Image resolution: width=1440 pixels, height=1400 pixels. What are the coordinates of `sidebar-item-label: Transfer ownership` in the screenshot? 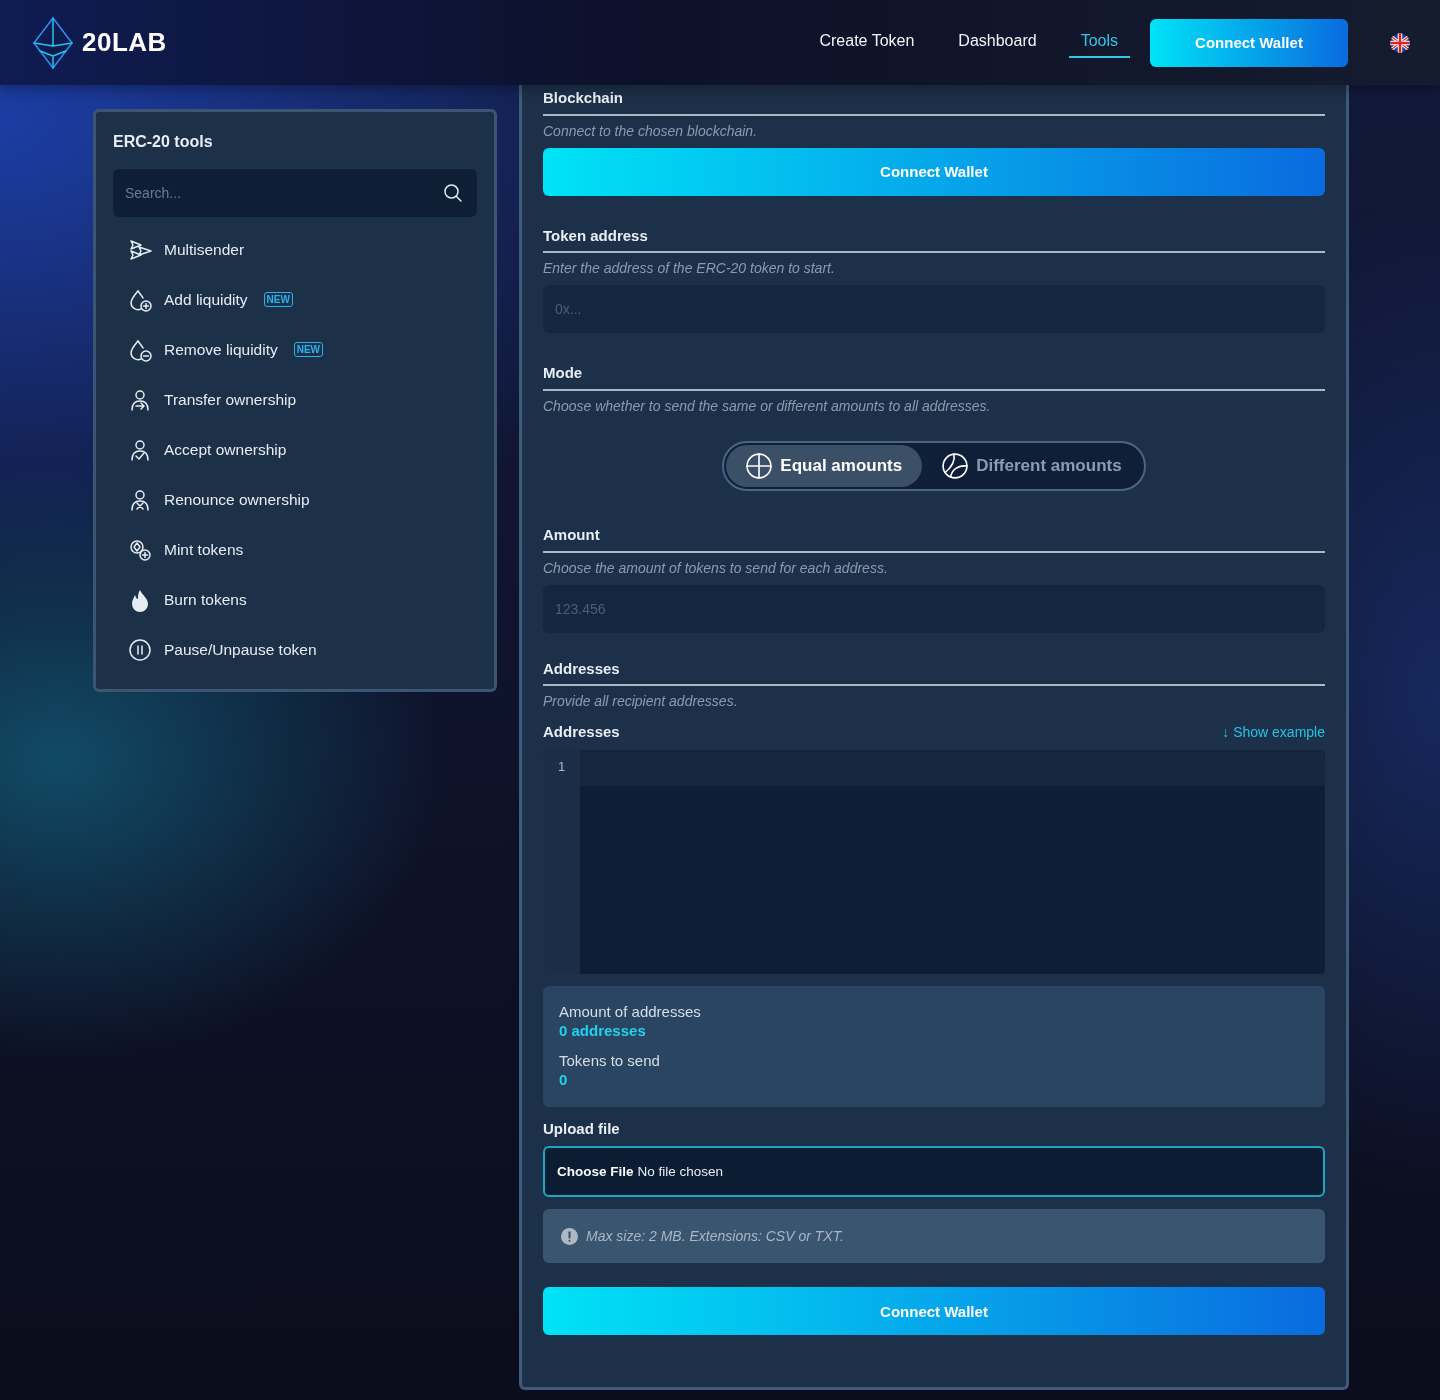 It's located at (230, 399).